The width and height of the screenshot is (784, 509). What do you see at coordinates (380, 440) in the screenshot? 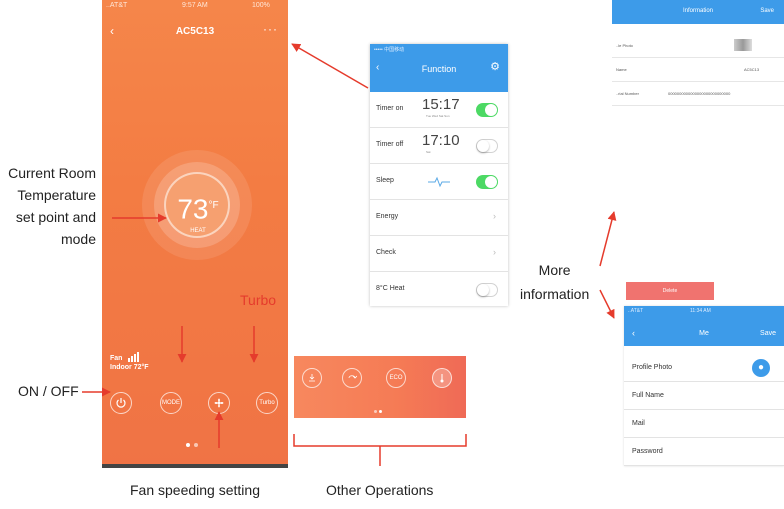
I see `other-ops-bracket` at bounding box center [380, 440].